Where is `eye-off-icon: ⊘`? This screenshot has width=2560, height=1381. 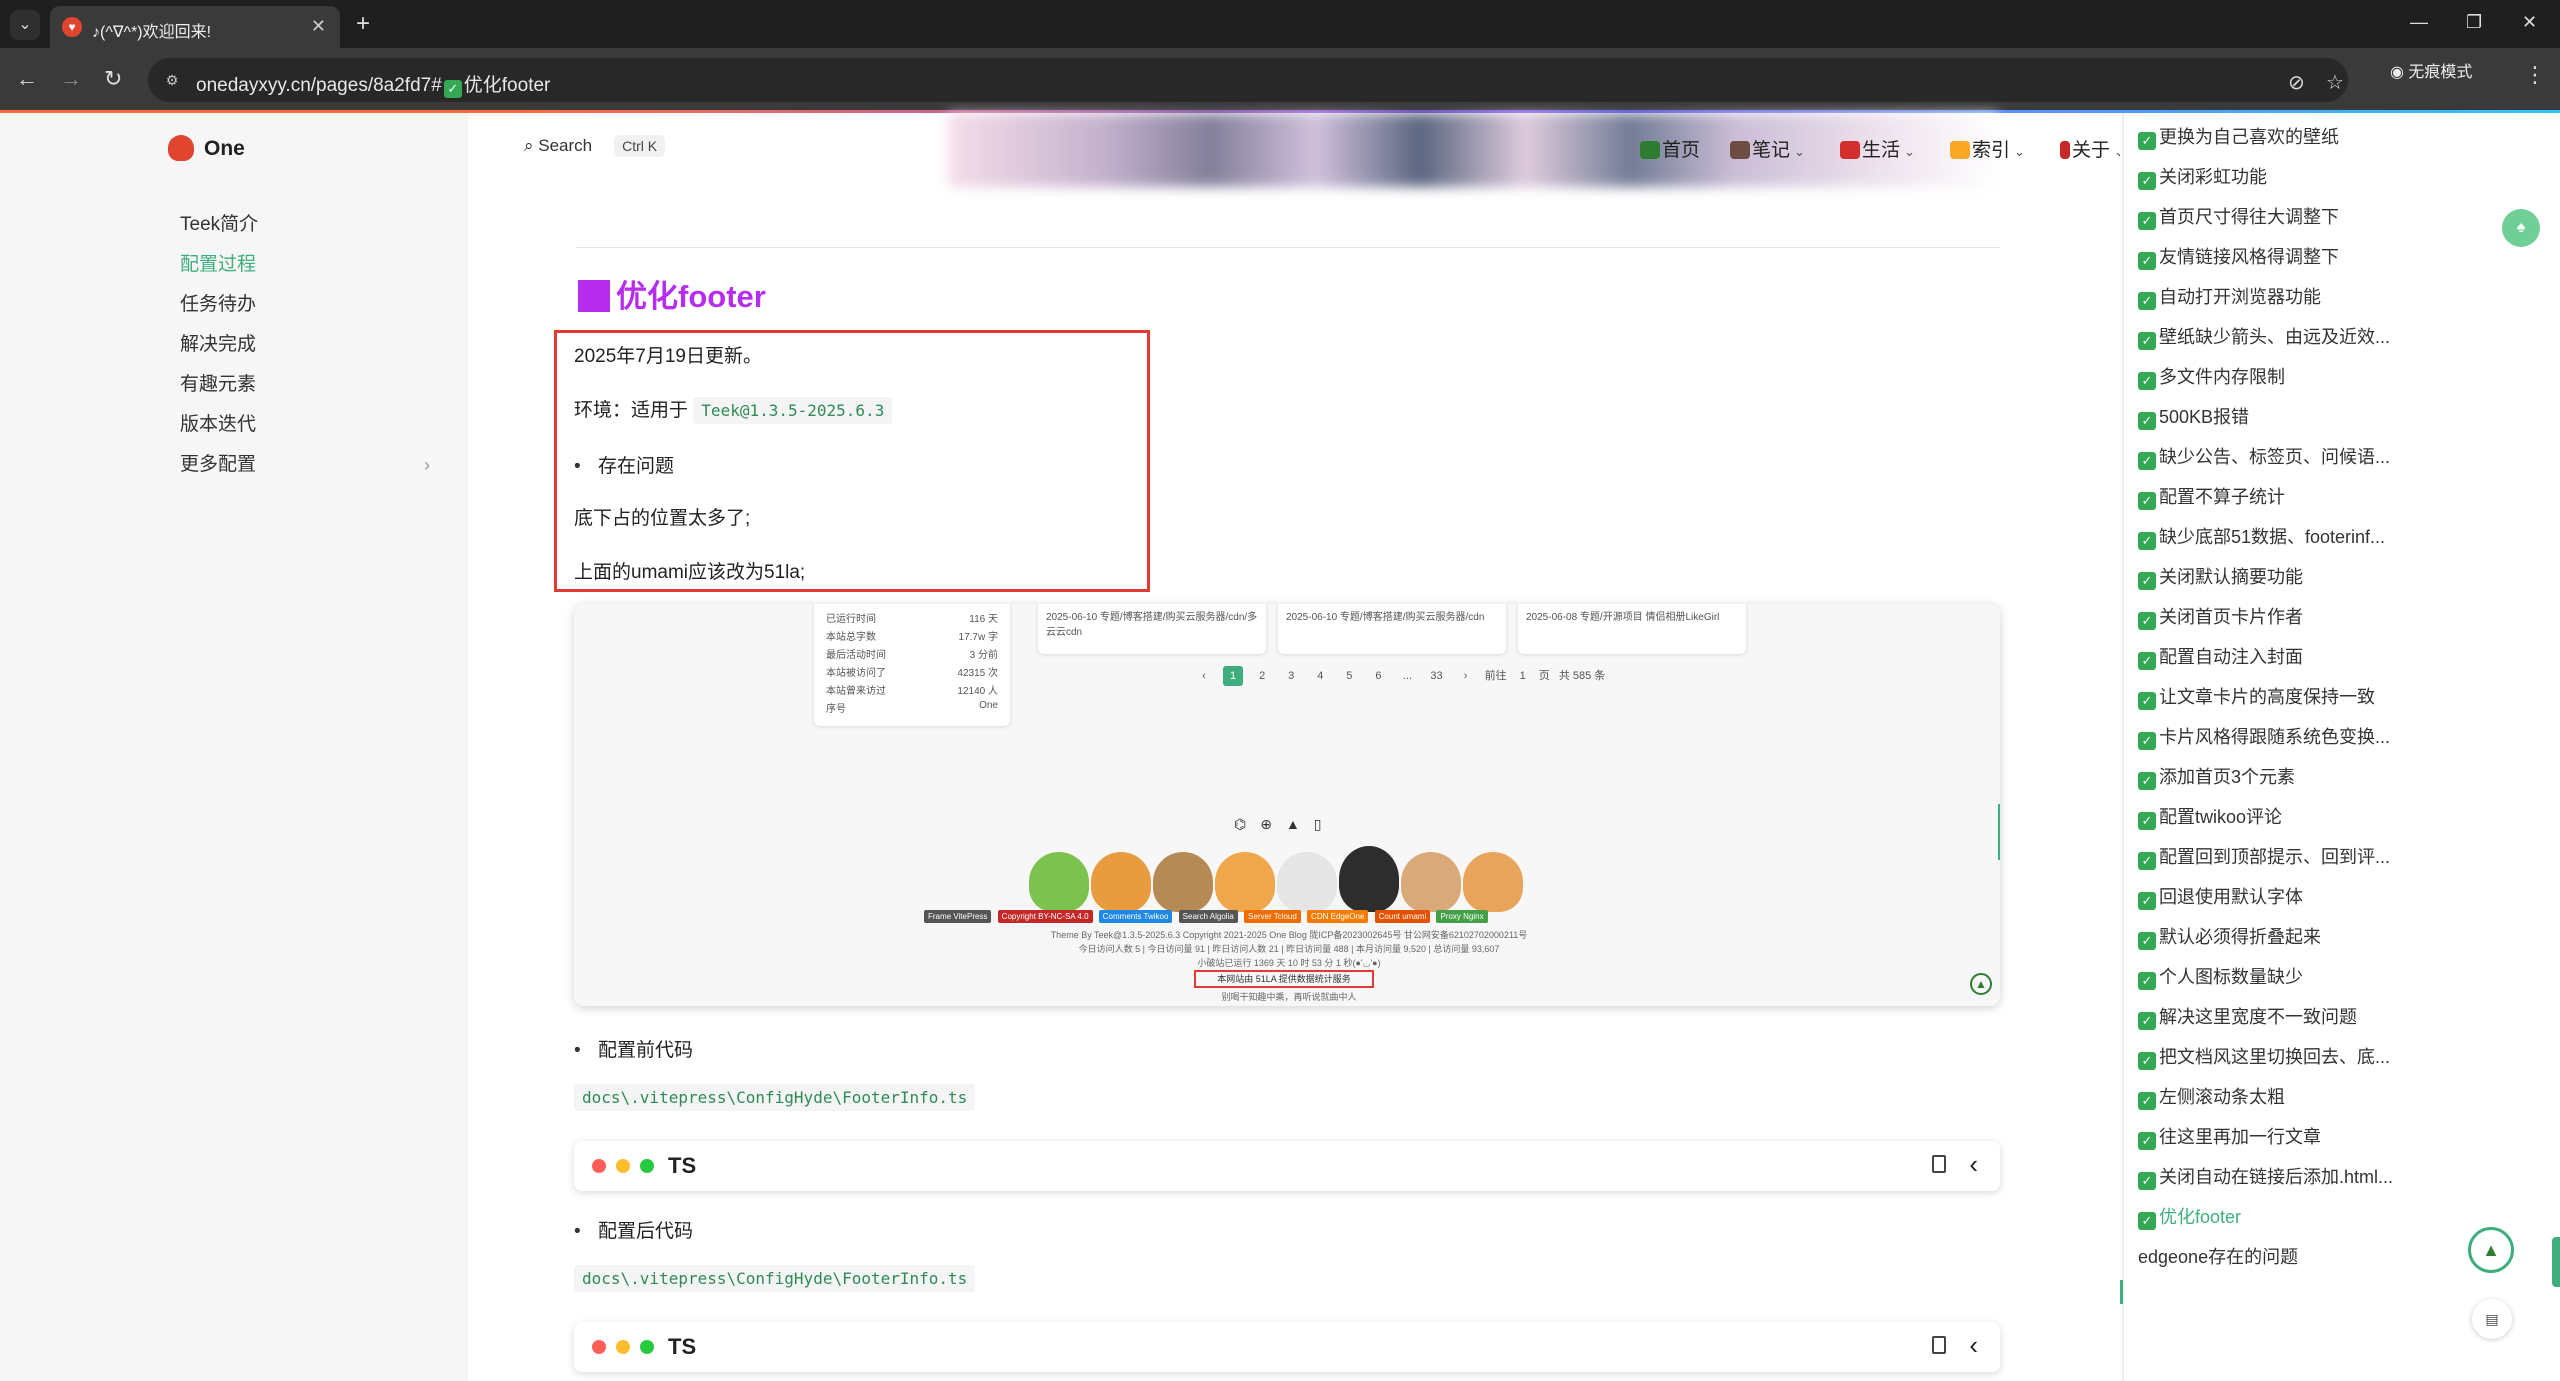
eye-off-icon: ⊘ is located at coordinates (2296, 82).